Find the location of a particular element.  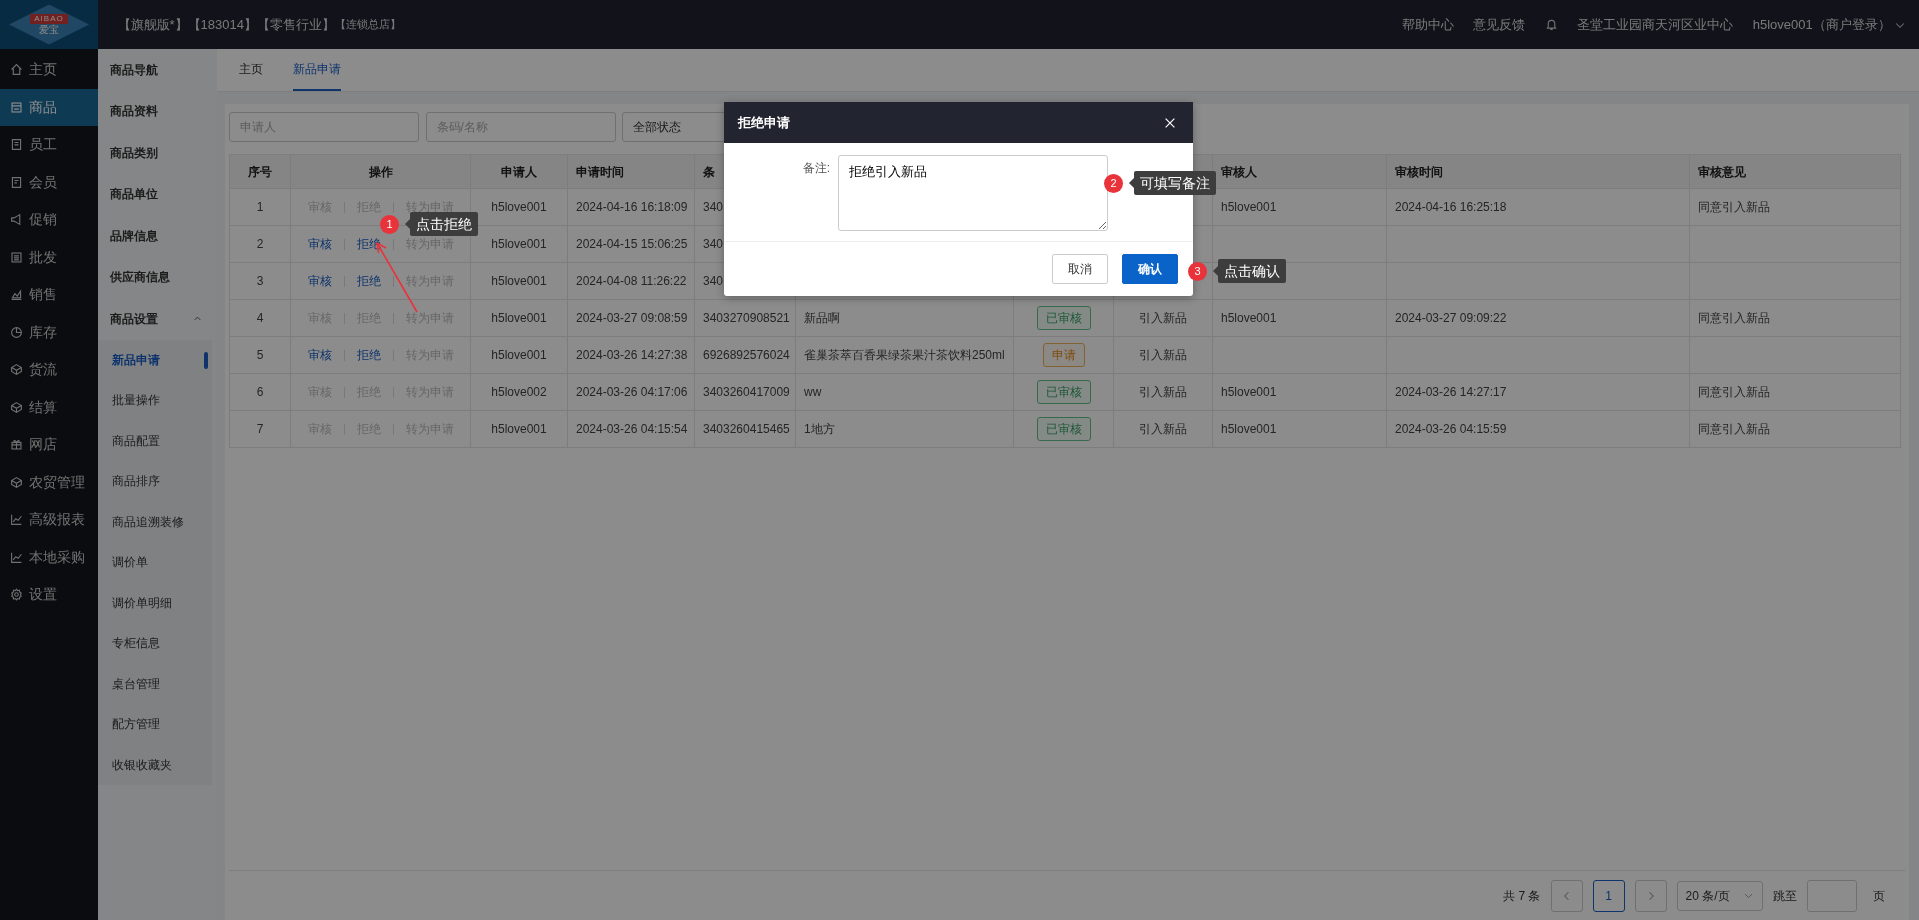

edition-tag: 【零售行业】 is located at coordinates (295, 24).